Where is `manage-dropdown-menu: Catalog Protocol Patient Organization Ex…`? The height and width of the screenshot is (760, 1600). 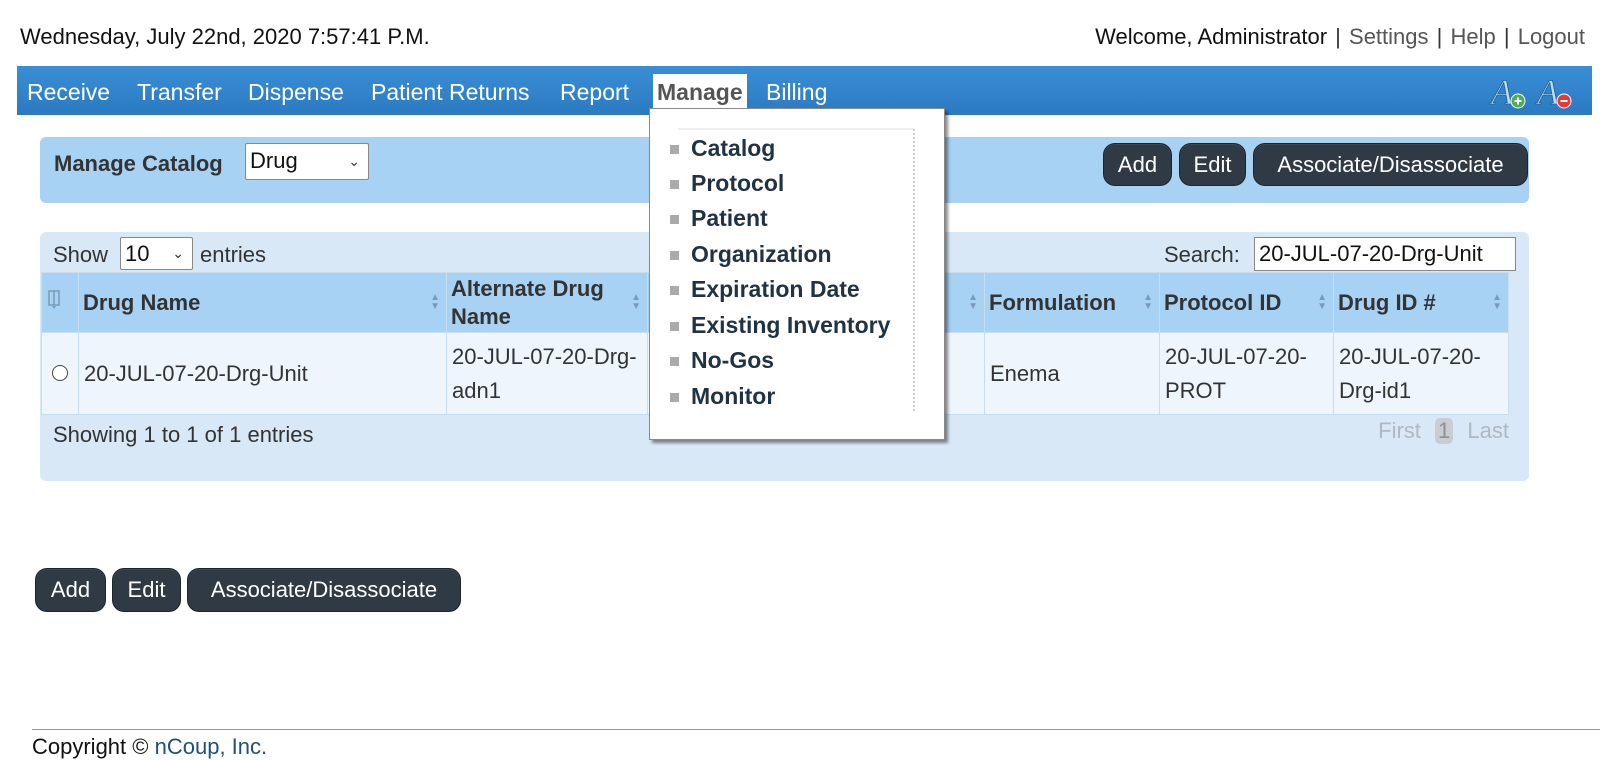 manage-dropdown-menu: Catalog Protocol Patient Organization Ex… is located at coordinates (797, 274).